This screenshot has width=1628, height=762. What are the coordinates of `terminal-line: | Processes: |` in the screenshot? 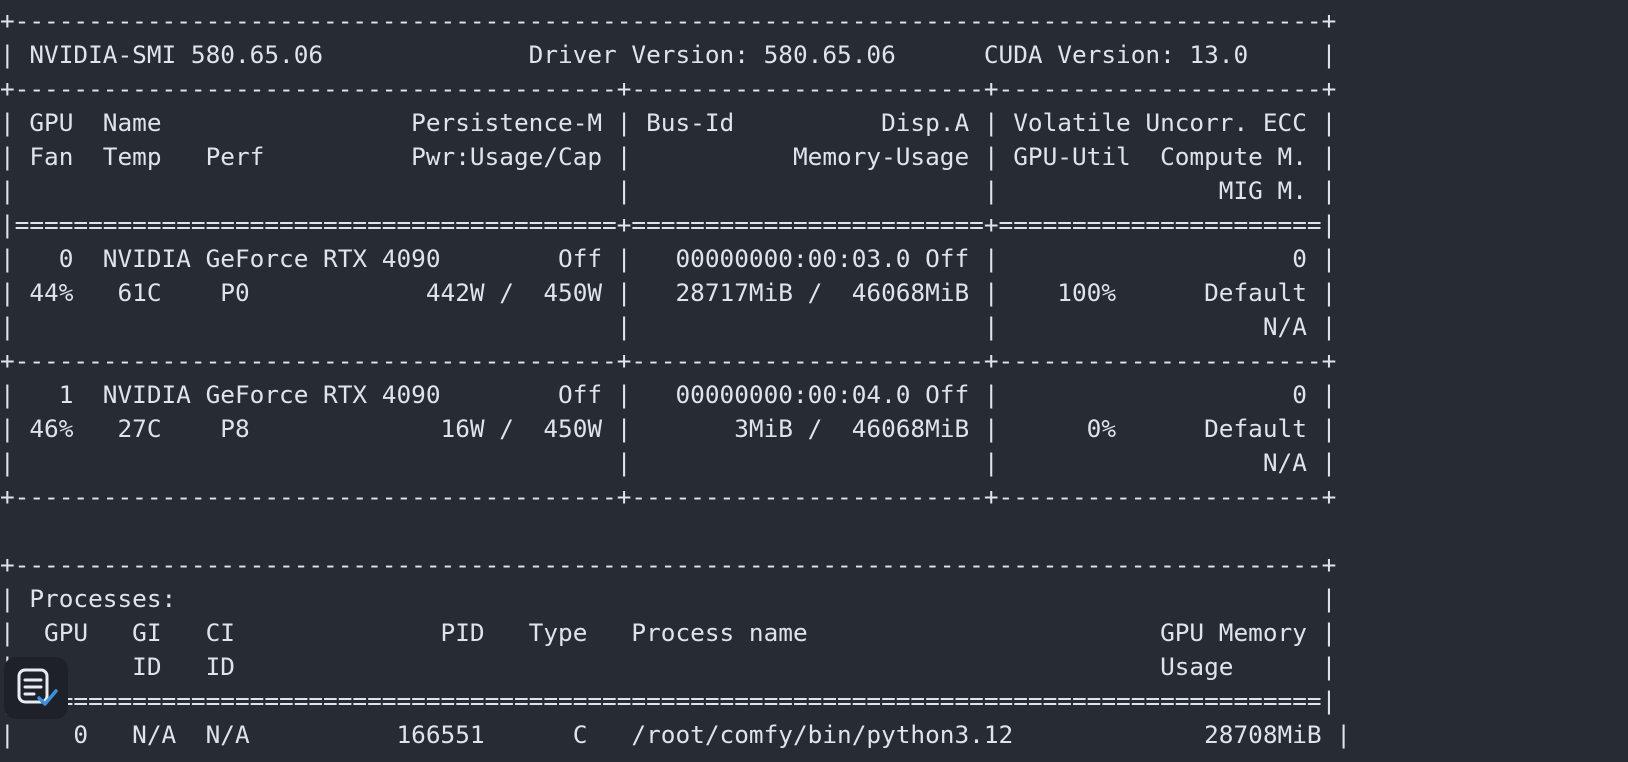 It's located at (668, 598).